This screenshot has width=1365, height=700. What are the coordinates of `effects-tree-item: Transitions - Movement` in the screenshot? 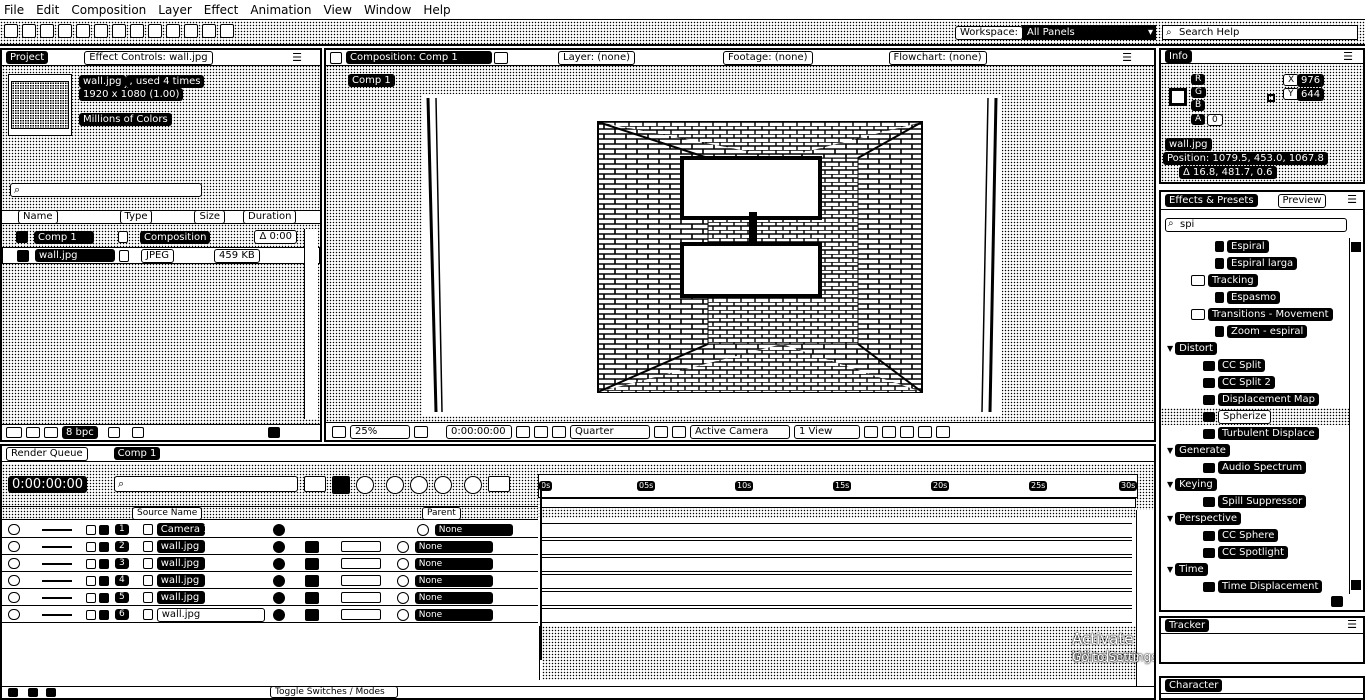 It's located at (1255, 314).